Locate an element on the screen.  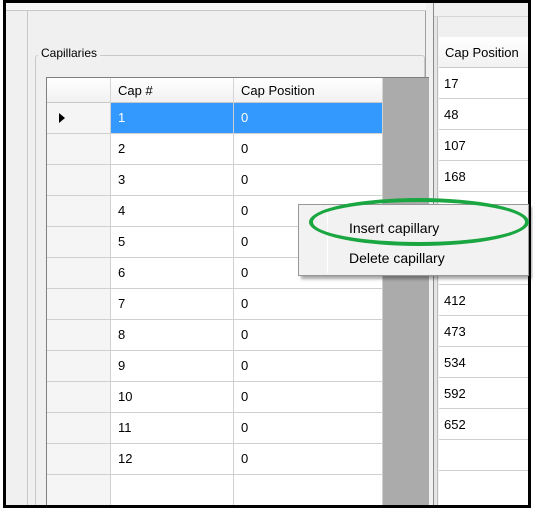
table-row is located at coordinates (215, 490).